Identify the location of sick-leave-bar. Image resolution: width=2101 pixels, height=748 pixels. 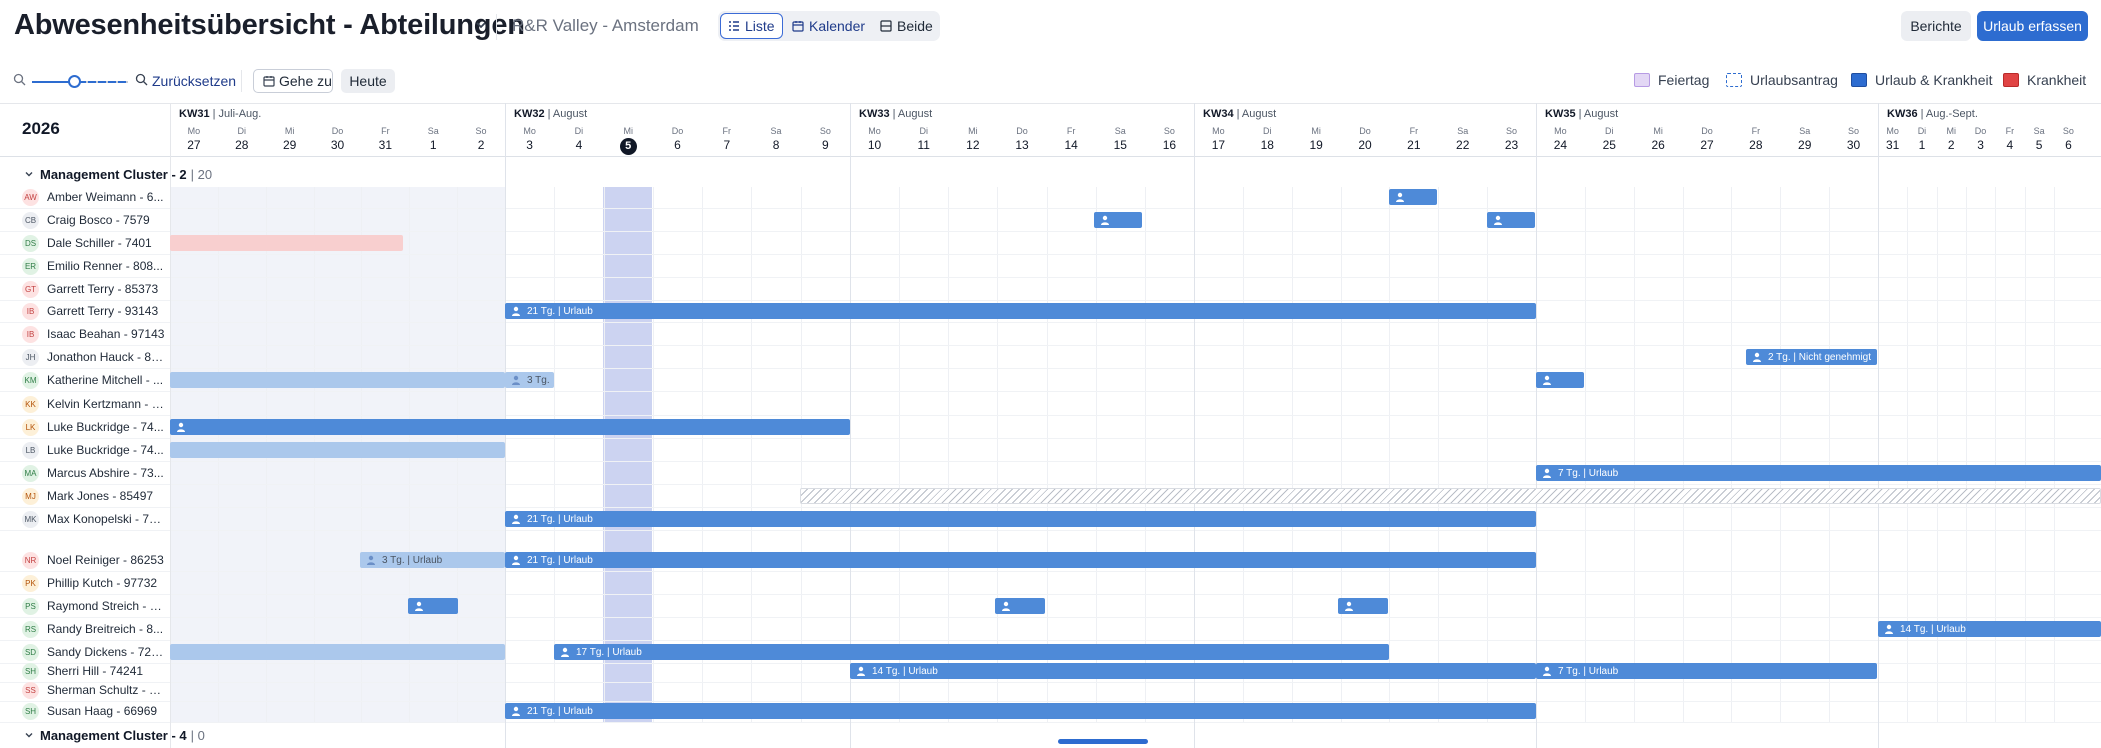
(286, 243).